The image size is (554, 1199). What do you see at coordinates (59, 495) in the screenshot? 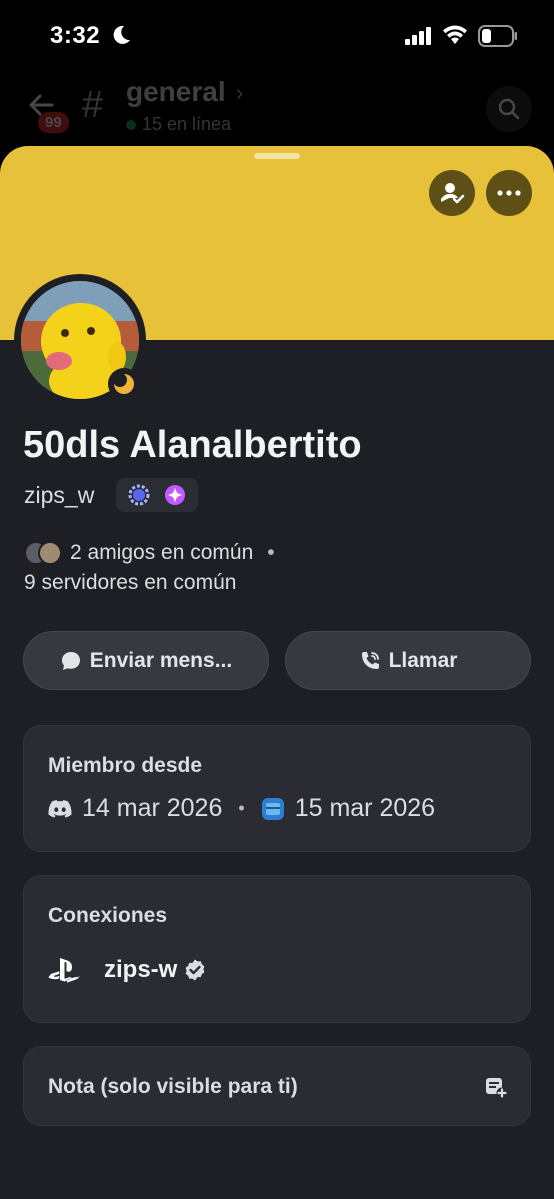
I see `username: zips_w` at bounding box center [59, 495].